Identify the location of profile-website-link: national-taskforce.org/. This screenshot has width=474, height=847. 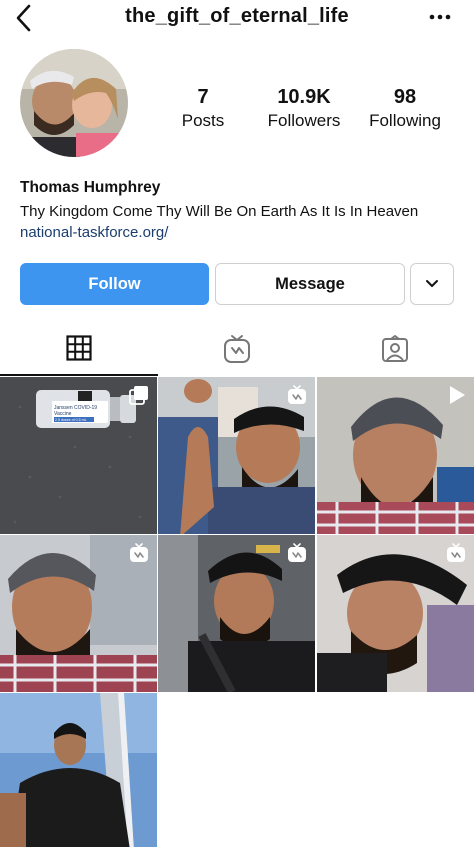
(94, 232).